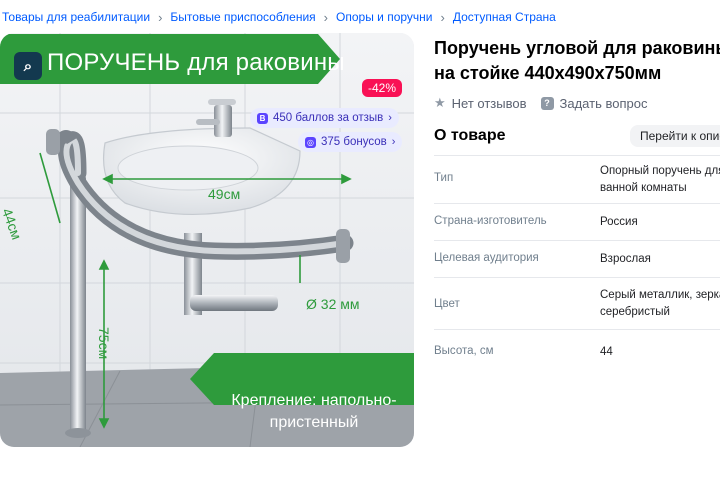 This screenshot has width=720, height=480. I want to click on dimension-height-label: 75см, so click(104, 343).